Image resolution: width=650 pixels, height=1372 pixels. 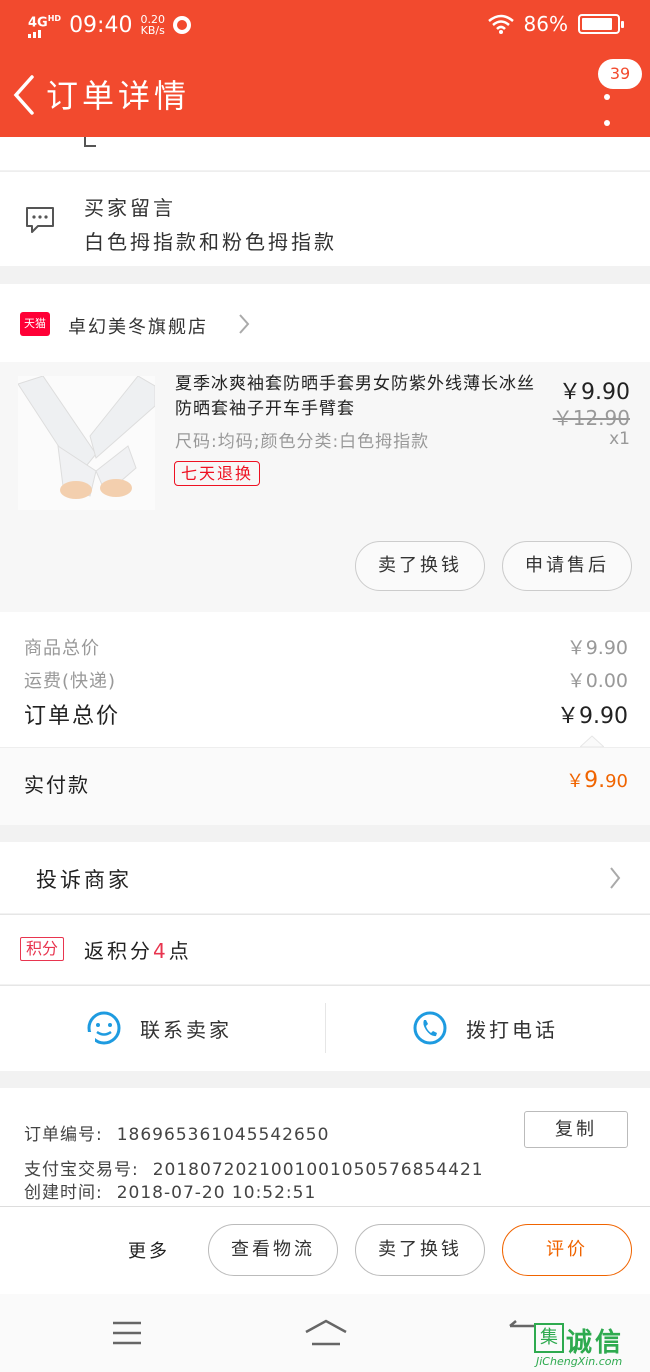 What do you see at coordinates (591, 418) in the screenshot?
I see `product-original-price: ￥12.90` at bounding box center [591, 418].